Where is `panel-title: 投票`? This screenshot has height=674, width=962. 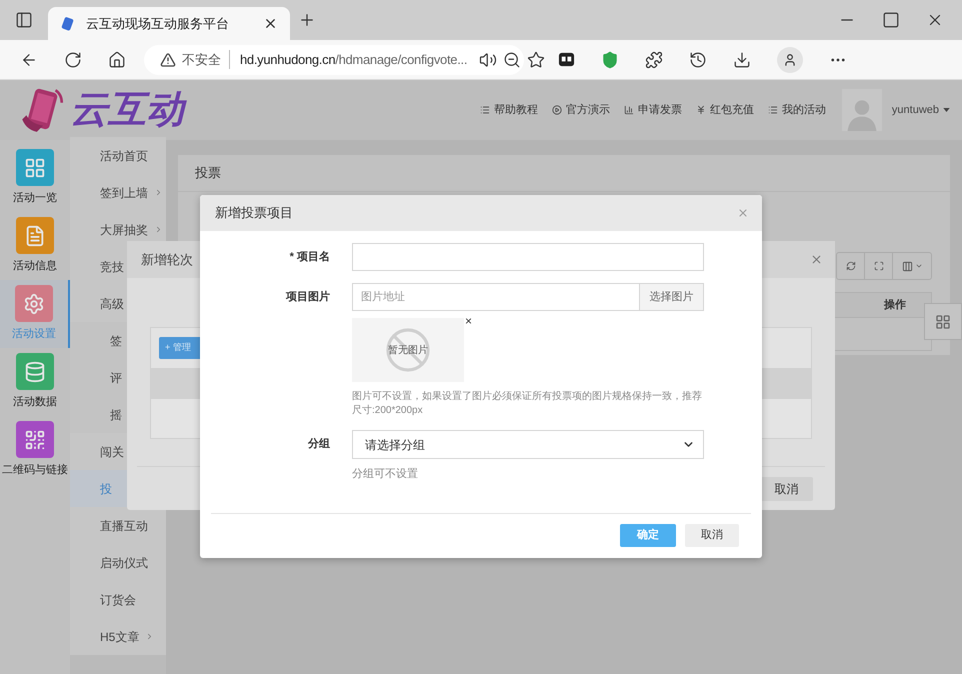
panel-title: 投票 is located at coordinates (208, 173).